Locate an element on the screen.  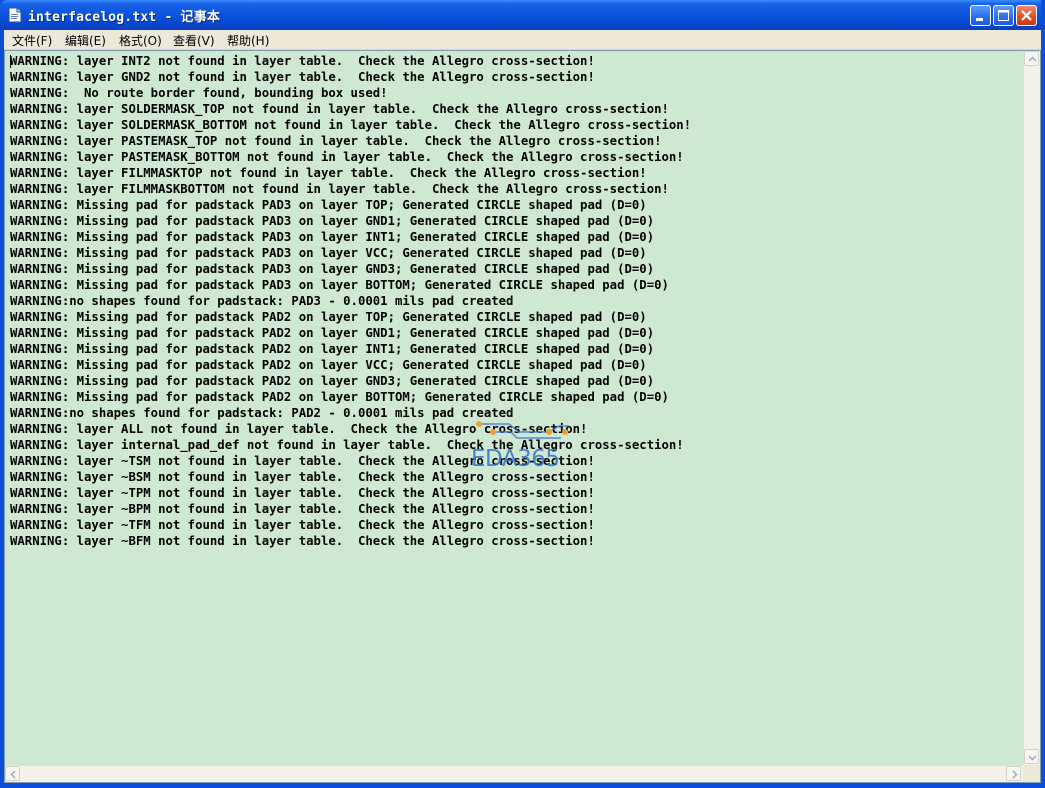
maximize-button is located at coordinates (1003, 15).